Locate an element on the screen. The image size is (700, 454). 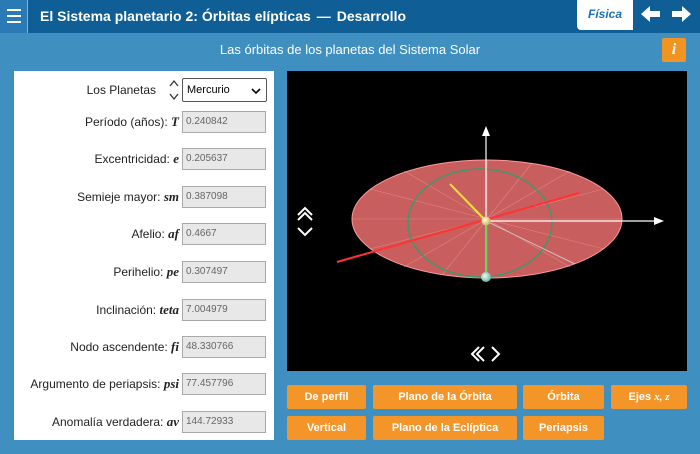
param-row-afelio: Afelio: af 0.4667 is located at coordinates (144, 234).